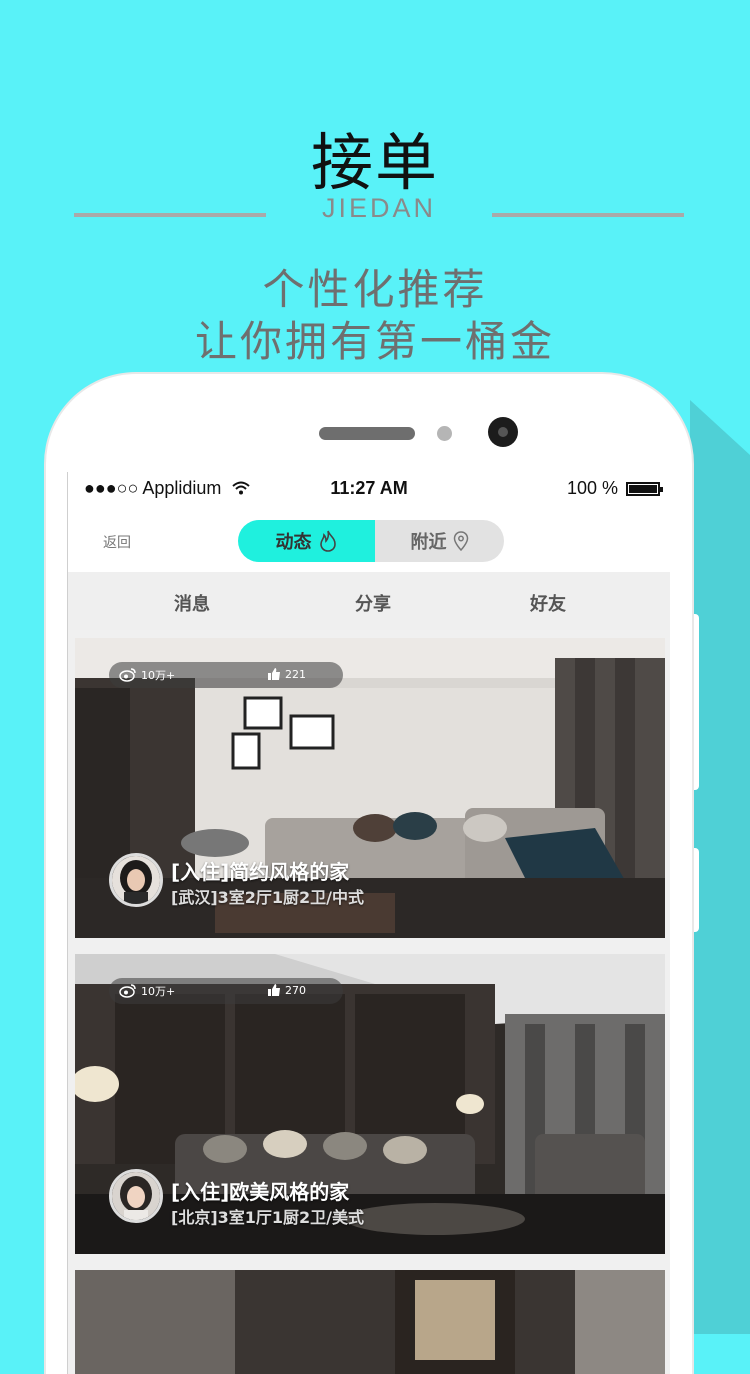 The width and height of the screenshot is (750, 1374). Describe the element at coordinates (374, 162) in the screenshot. I see `page-title: 接单` at that location.